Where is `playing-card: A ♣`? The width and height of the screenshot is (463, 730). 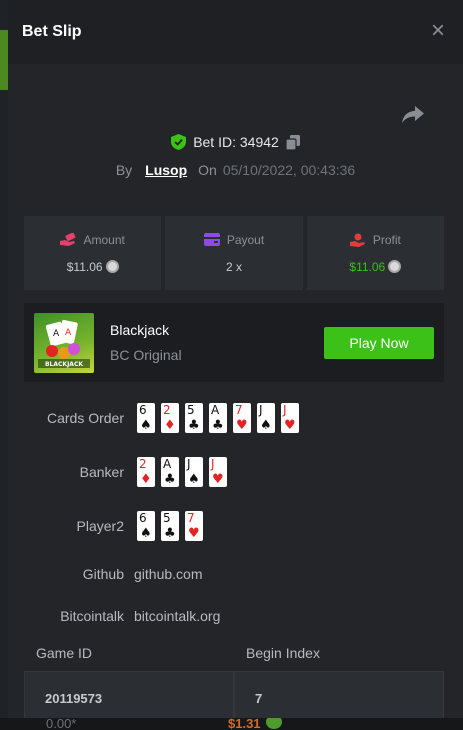 playing-card: A ♣ is located at coordinates (218, 418).